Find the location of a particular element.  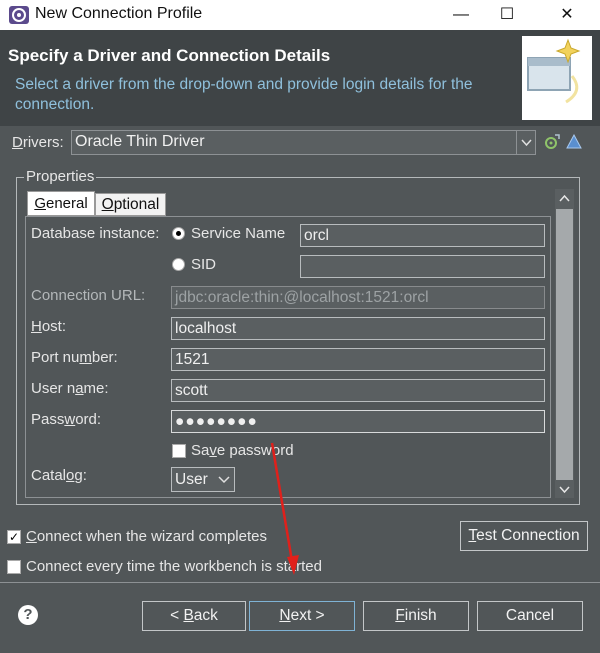

title-bar: New Connection Profile — ☐ ✕ is located at coordinates (300, 15).